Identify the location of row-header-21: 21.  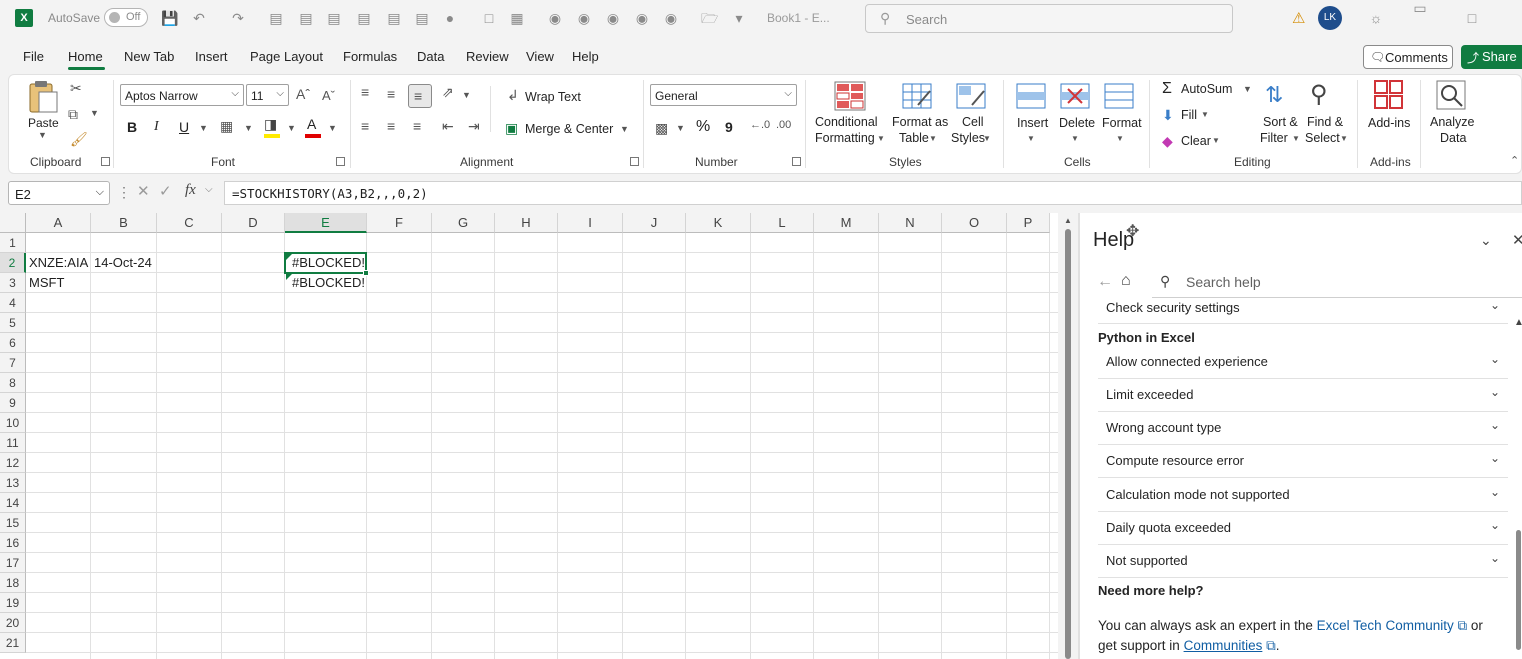
(13, 643).